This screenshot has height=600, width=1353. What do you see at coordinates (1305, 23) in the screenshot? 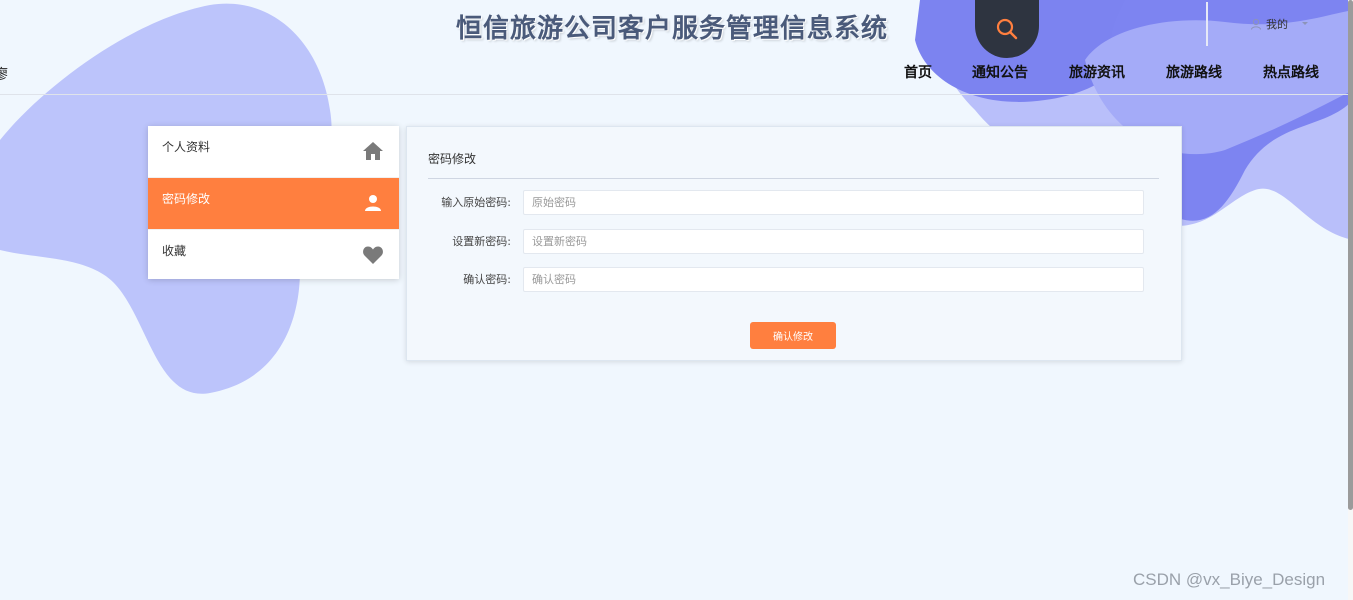
I see `caret-down-icon` at bounding box center [1305, 23].